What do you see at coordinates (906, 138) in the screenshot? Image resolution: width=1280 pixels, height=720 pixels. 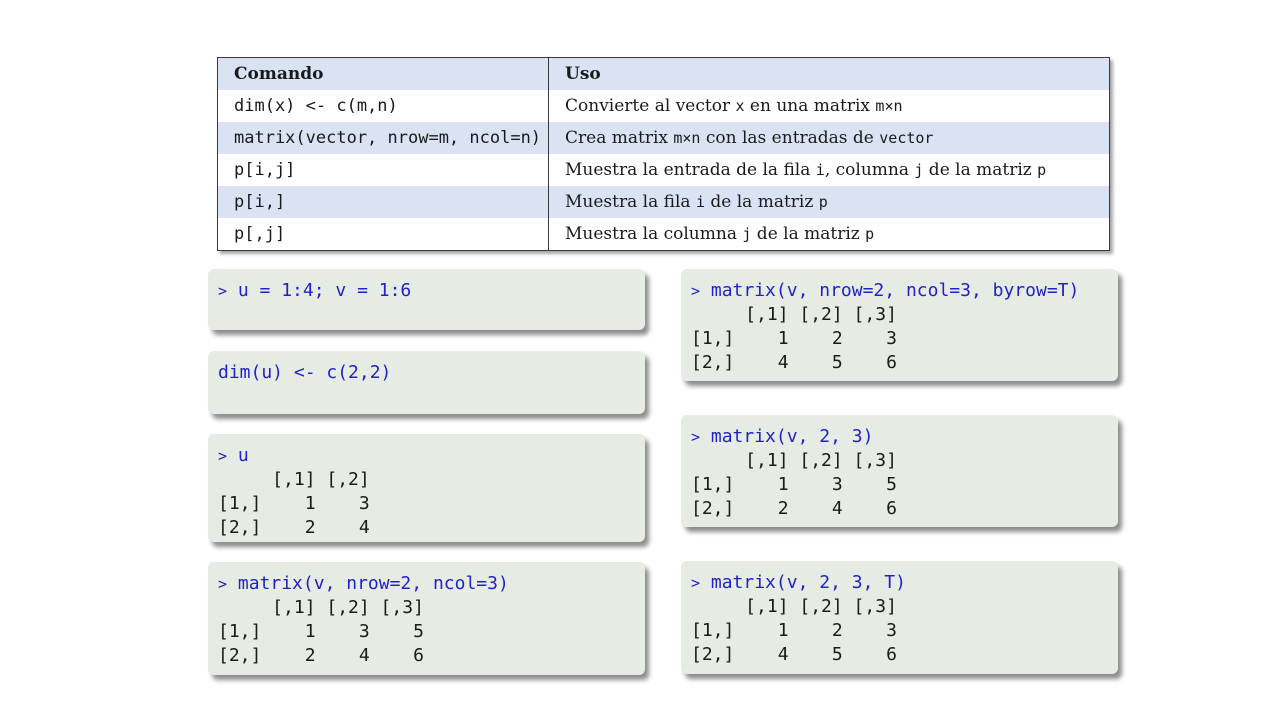 I see `usage-code-fragment: vector` at bounding box center [906, 138].